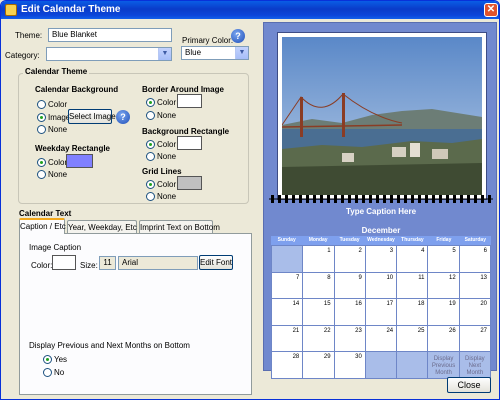 The image size is (500, 400). What do you see at coordinates (47, 359) in the screenshot?
I see `display-months-yes-radio` at bounding box center [47, 359].